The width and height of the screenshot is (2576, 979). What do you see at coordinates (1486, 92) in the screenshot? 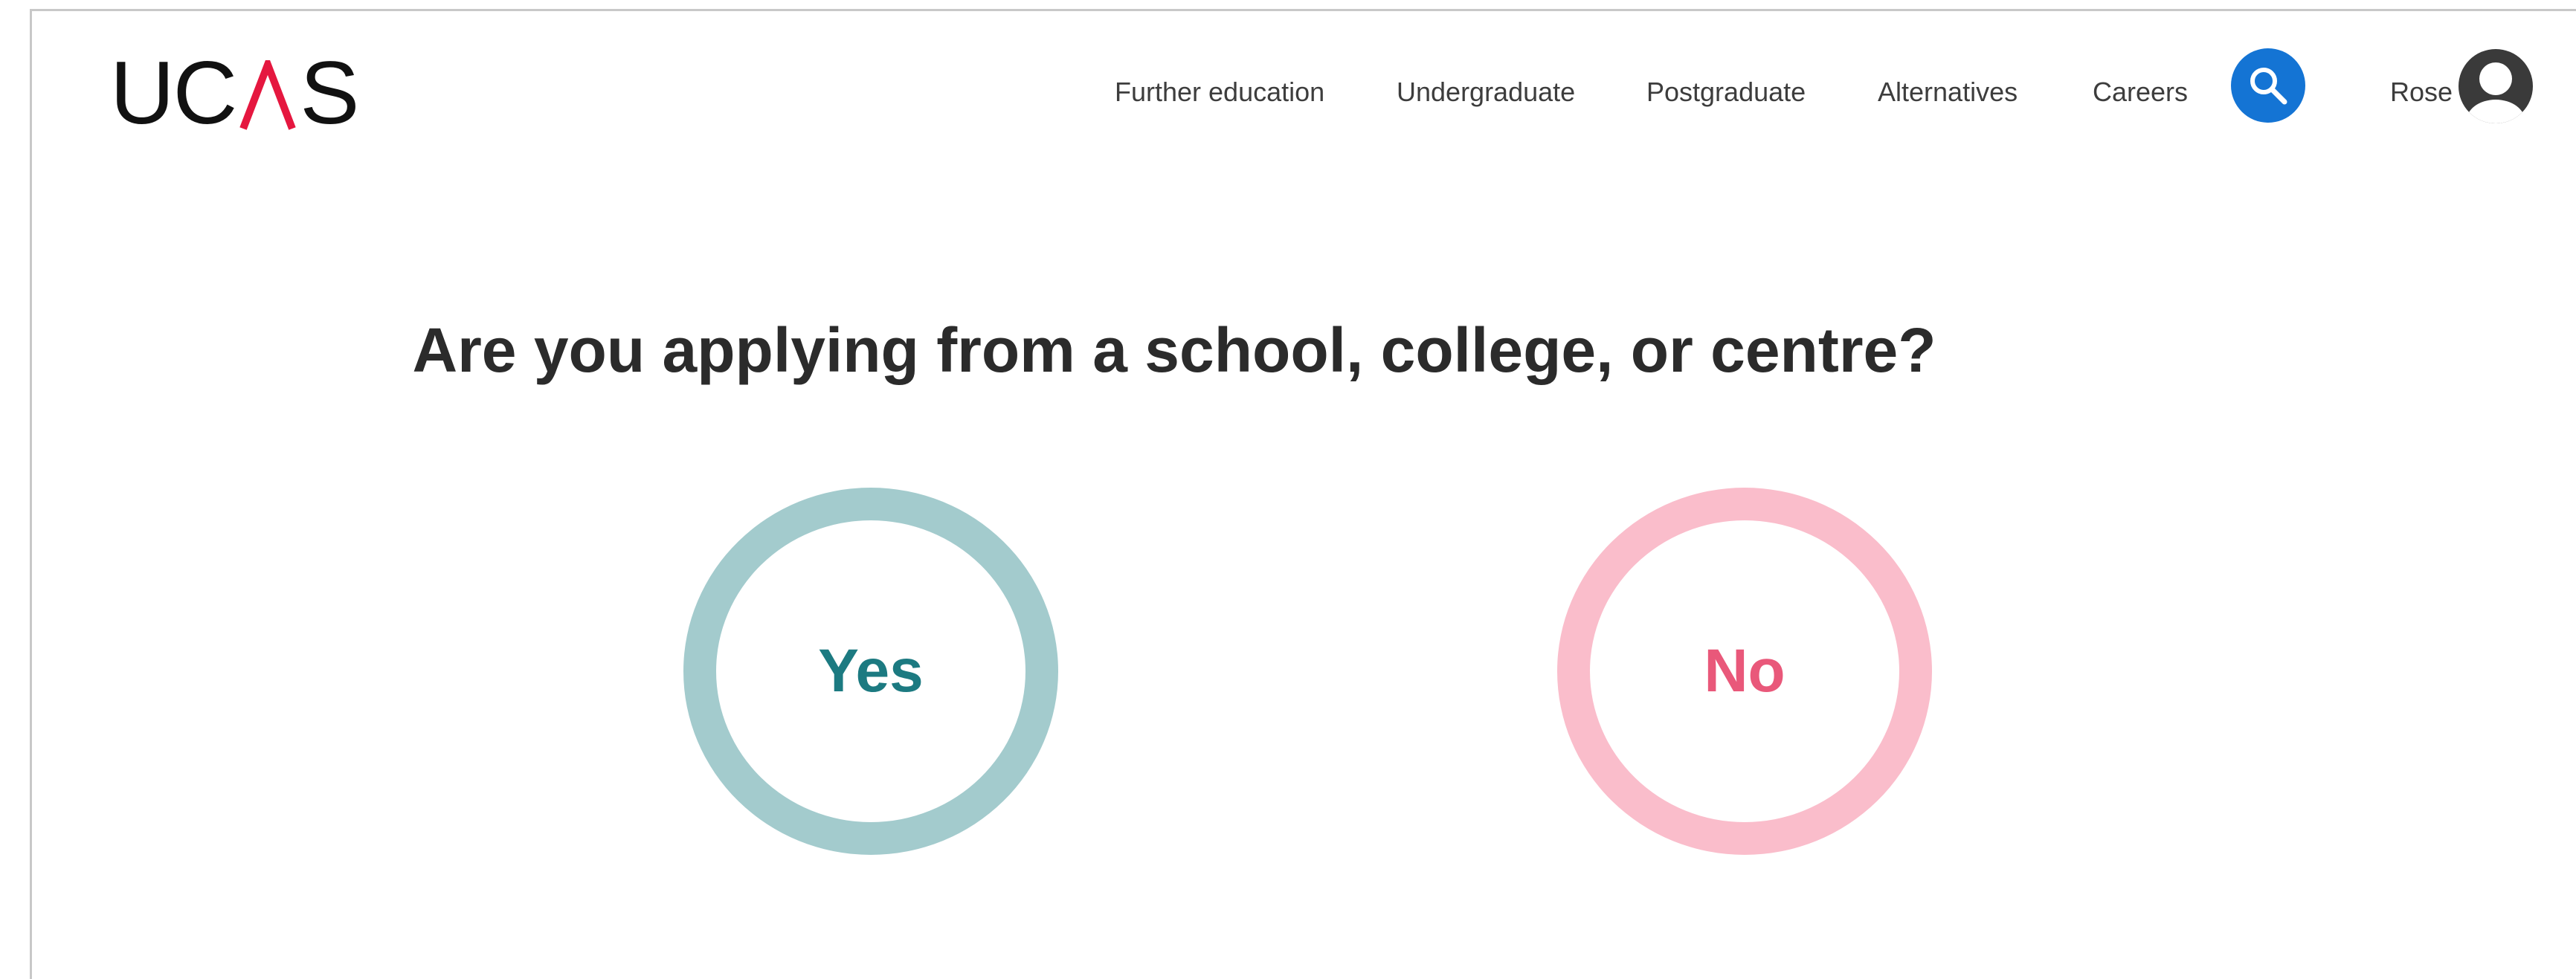
I see `nav-undergraduate: Undergraduate` at bounding box center [1486, 92].